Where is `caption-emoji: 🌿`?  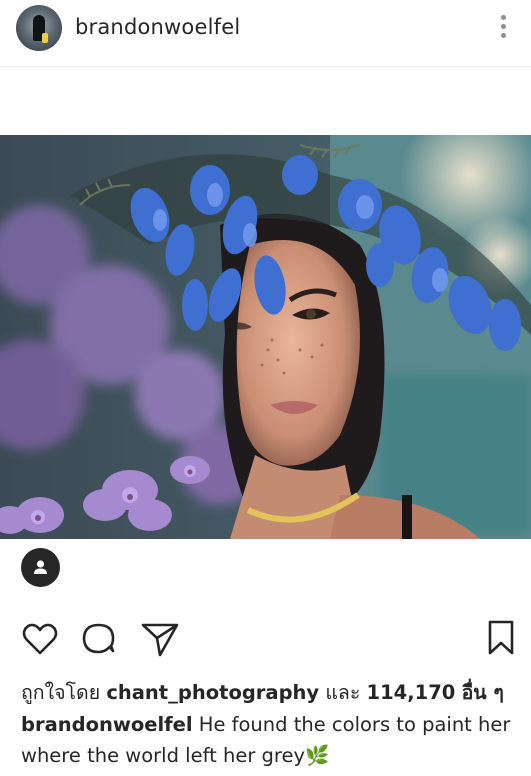
caption-emoji: 🌿 is located at coordinates (317, 755).